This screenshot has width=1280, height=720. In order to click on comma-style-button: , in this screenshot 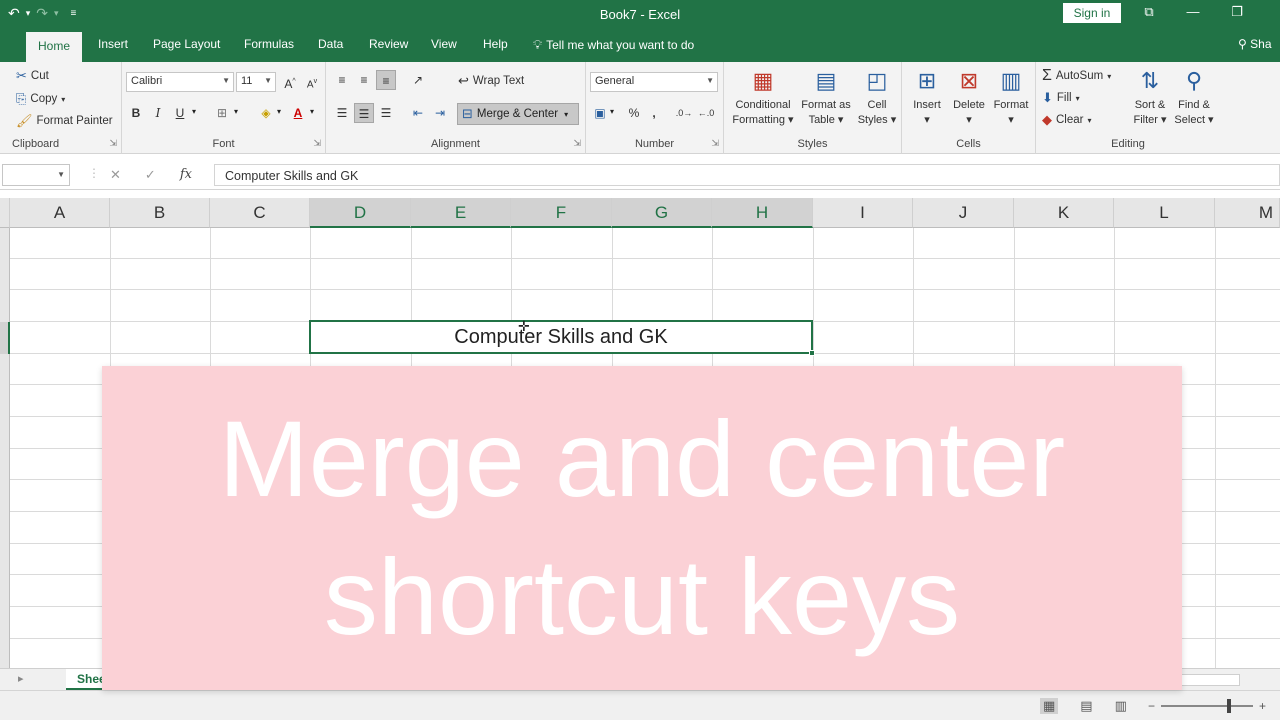, I will do `click(654, 113)`.